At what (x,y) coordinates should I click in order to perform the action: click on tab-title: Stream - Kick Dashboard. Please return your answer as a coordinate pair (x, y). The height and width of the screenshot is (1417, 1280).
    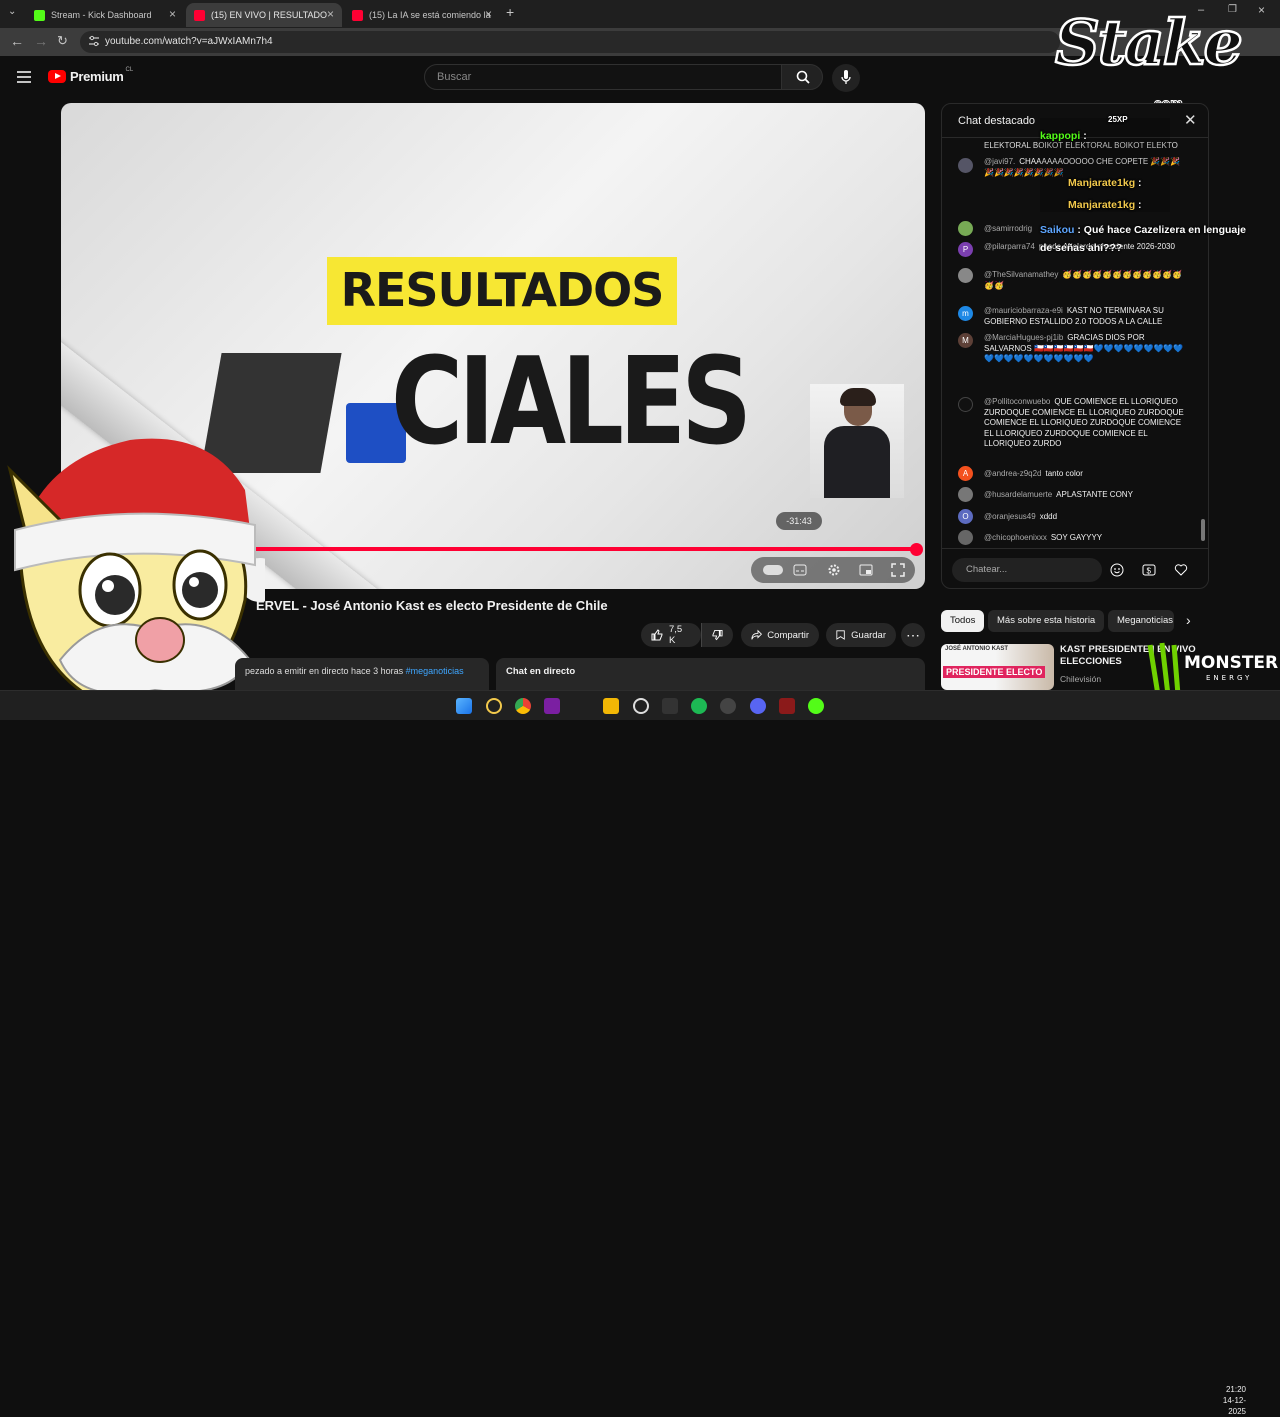
    Looking at the image, I should click on (101, 15).